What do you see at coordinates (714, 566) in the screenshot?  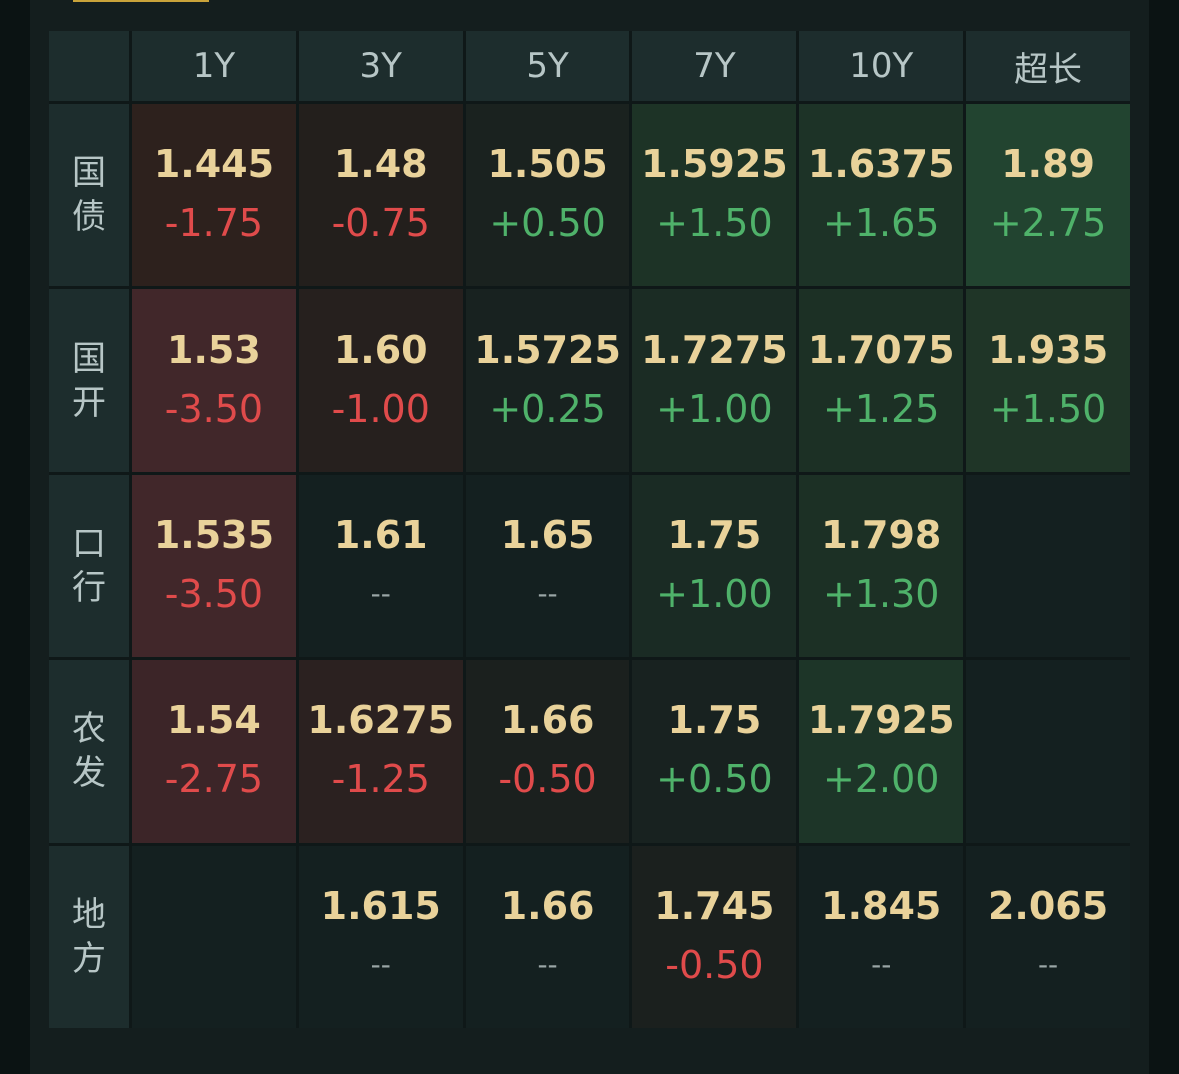 I see `yield-cell: 1.75 +1.00` at bounding box center [714, 566].